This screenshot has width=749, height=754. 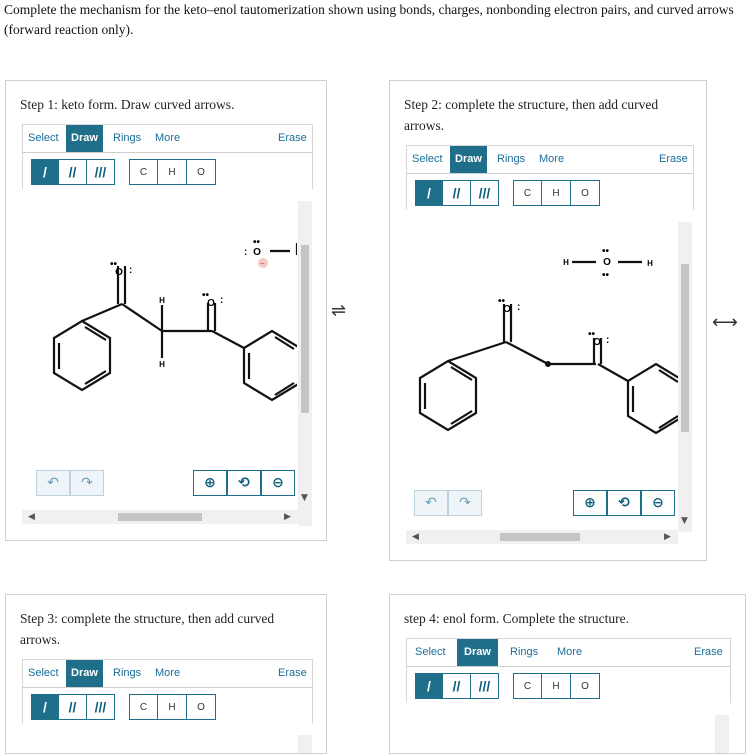 What do you see at coordinates (305, 363) in the screenshot?
I see `step1-vertical-scrollbar: ▼` at bounding box center [305, 363].